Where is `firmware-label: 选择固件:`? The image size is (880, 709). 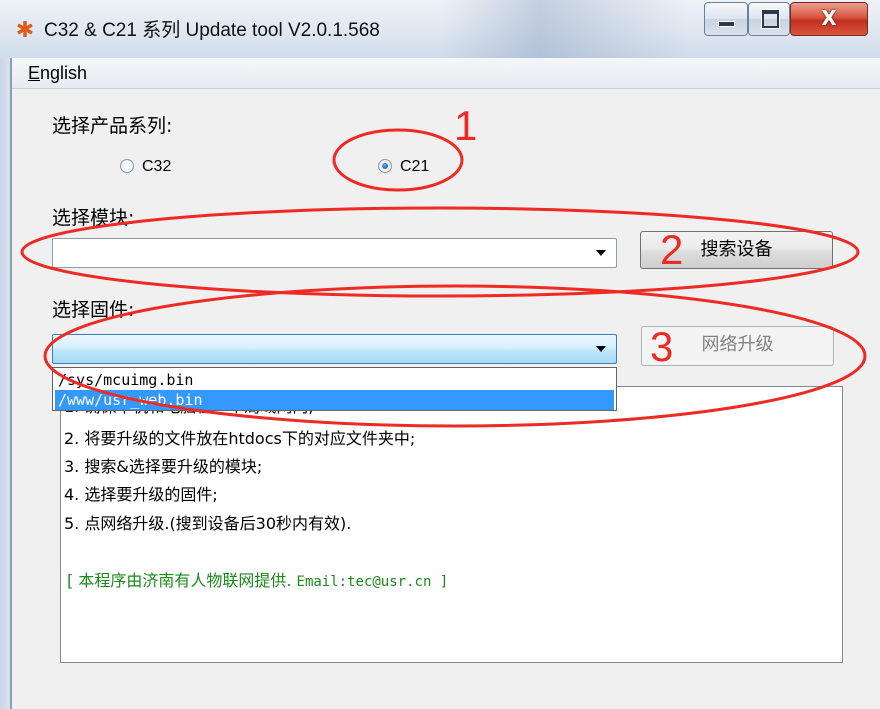 firmware-label: 选择固件: is located at coordinates (93, 310).